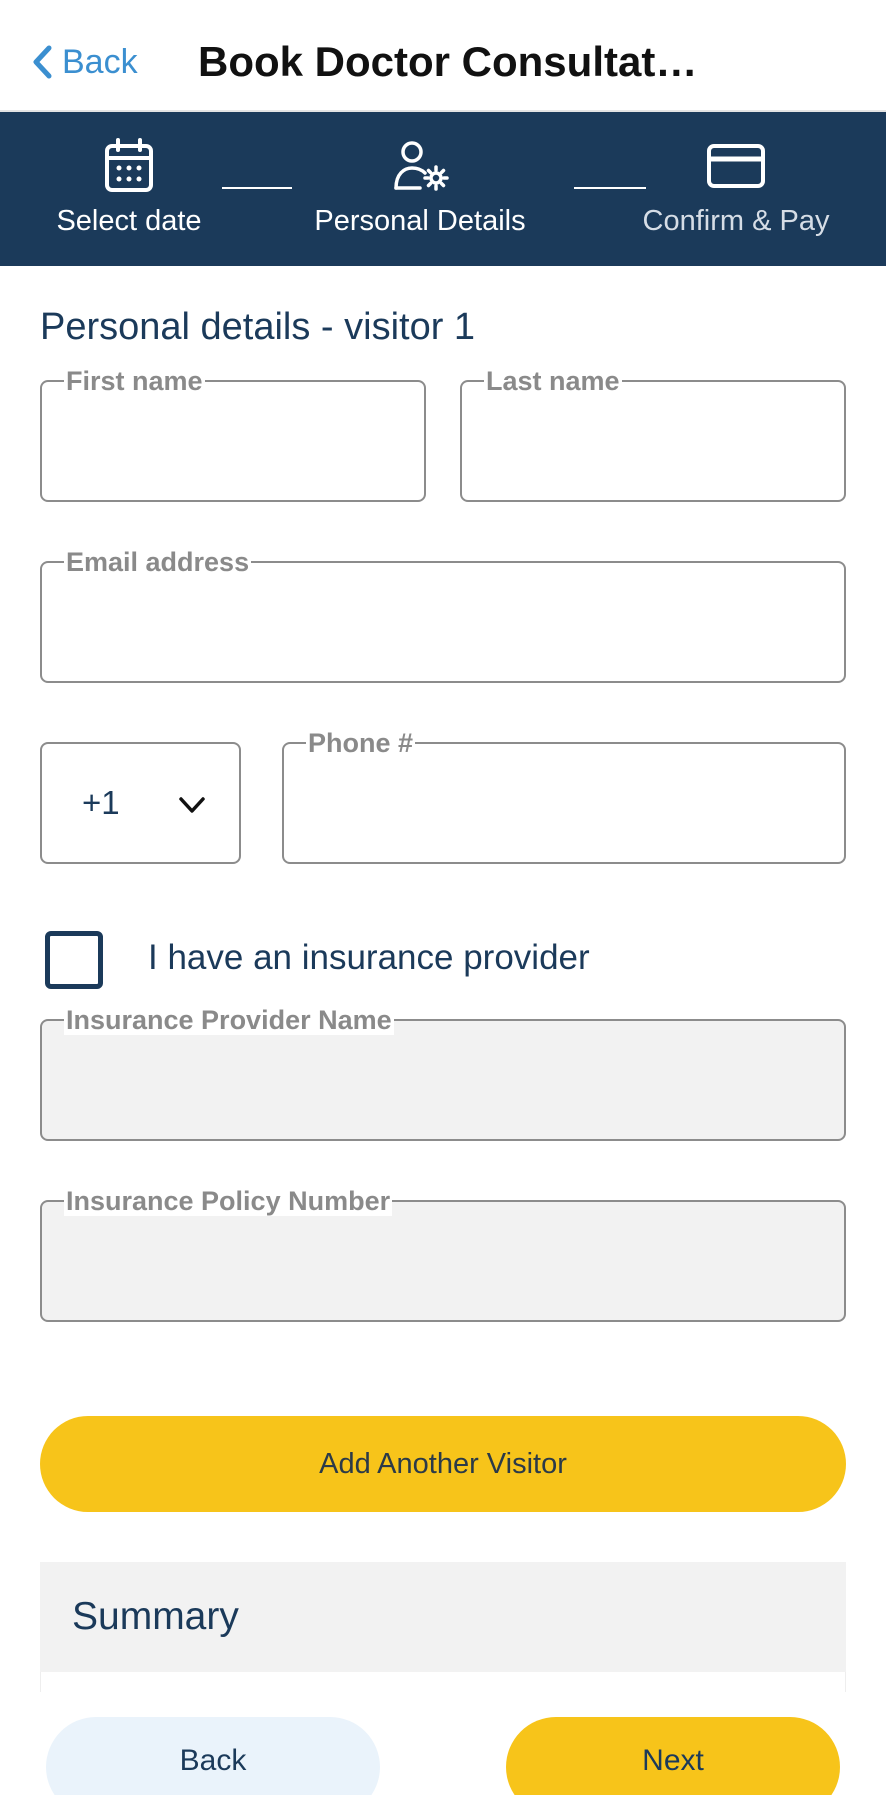 The image size is (886, 1795). I want to click on last-name-input, so click(653, 443).